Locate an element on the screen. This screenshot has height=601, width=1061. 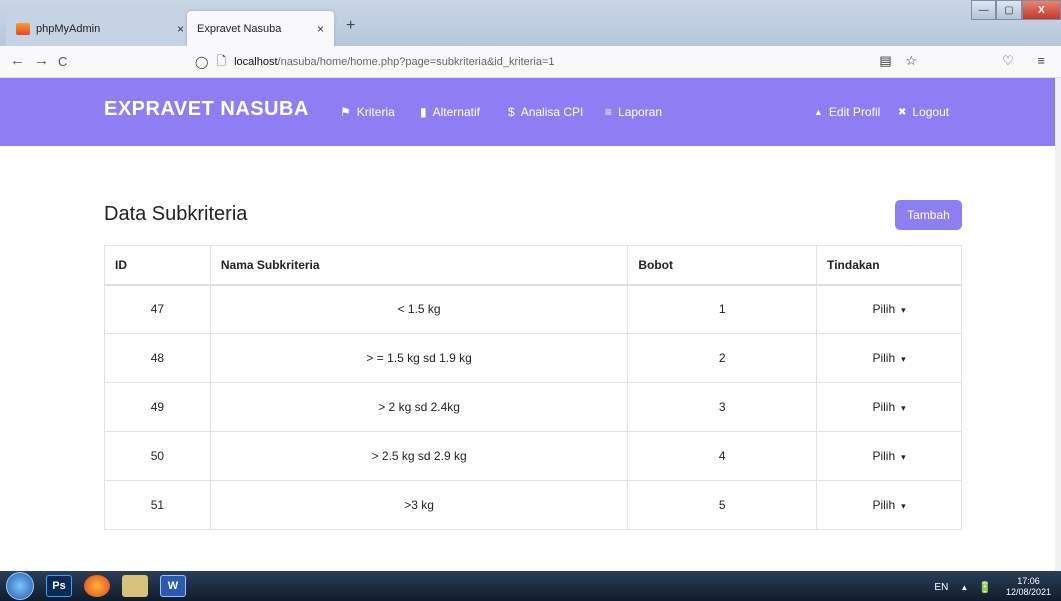
nav-item-edit-profil: ▲ Edit Profil is located at coordinates (847, 112).